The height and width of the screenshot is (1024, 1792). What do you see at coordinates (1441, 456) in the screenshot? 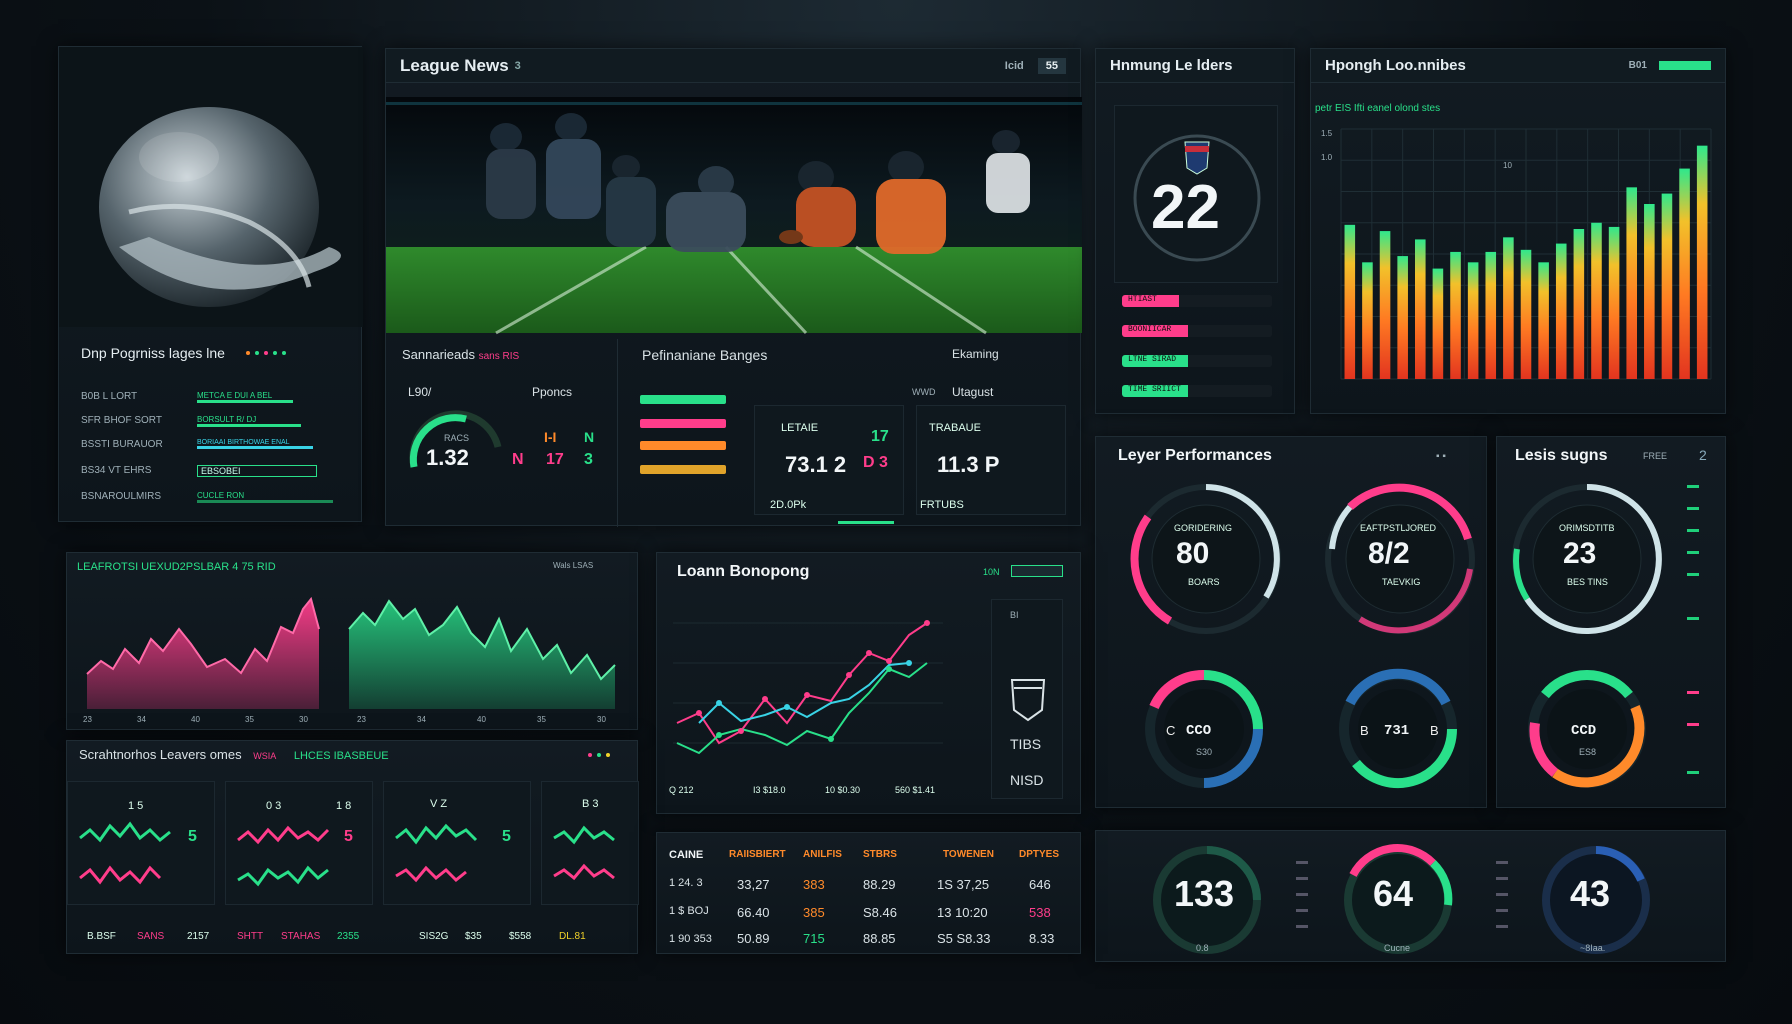
I see `leyer-menu-icon: ▪ ▪` at bounding box center [1441, 456].